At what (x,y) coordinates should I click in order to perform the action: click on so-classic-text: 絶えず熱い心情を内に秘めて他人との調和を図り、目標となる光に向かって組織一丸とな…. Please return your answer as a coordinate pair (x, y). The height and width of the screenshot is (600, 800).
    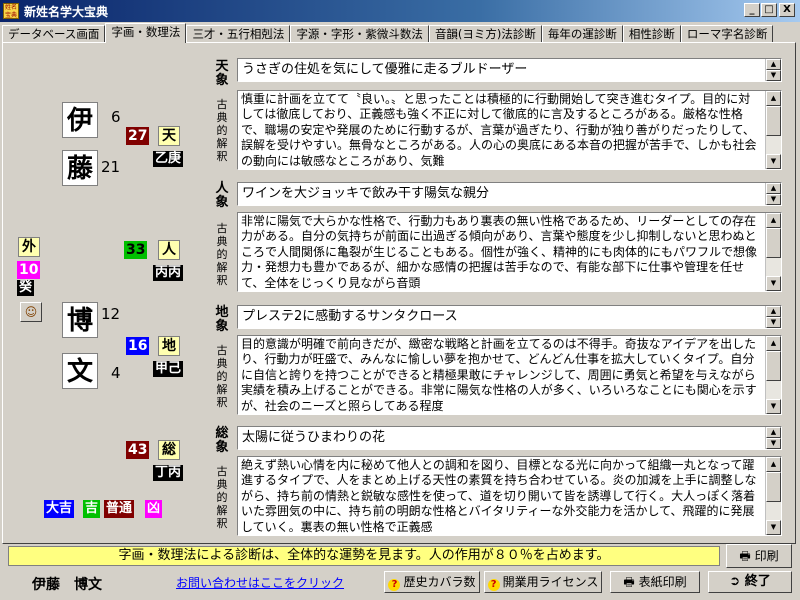
    Looking at the image, I should click on (499, 496).